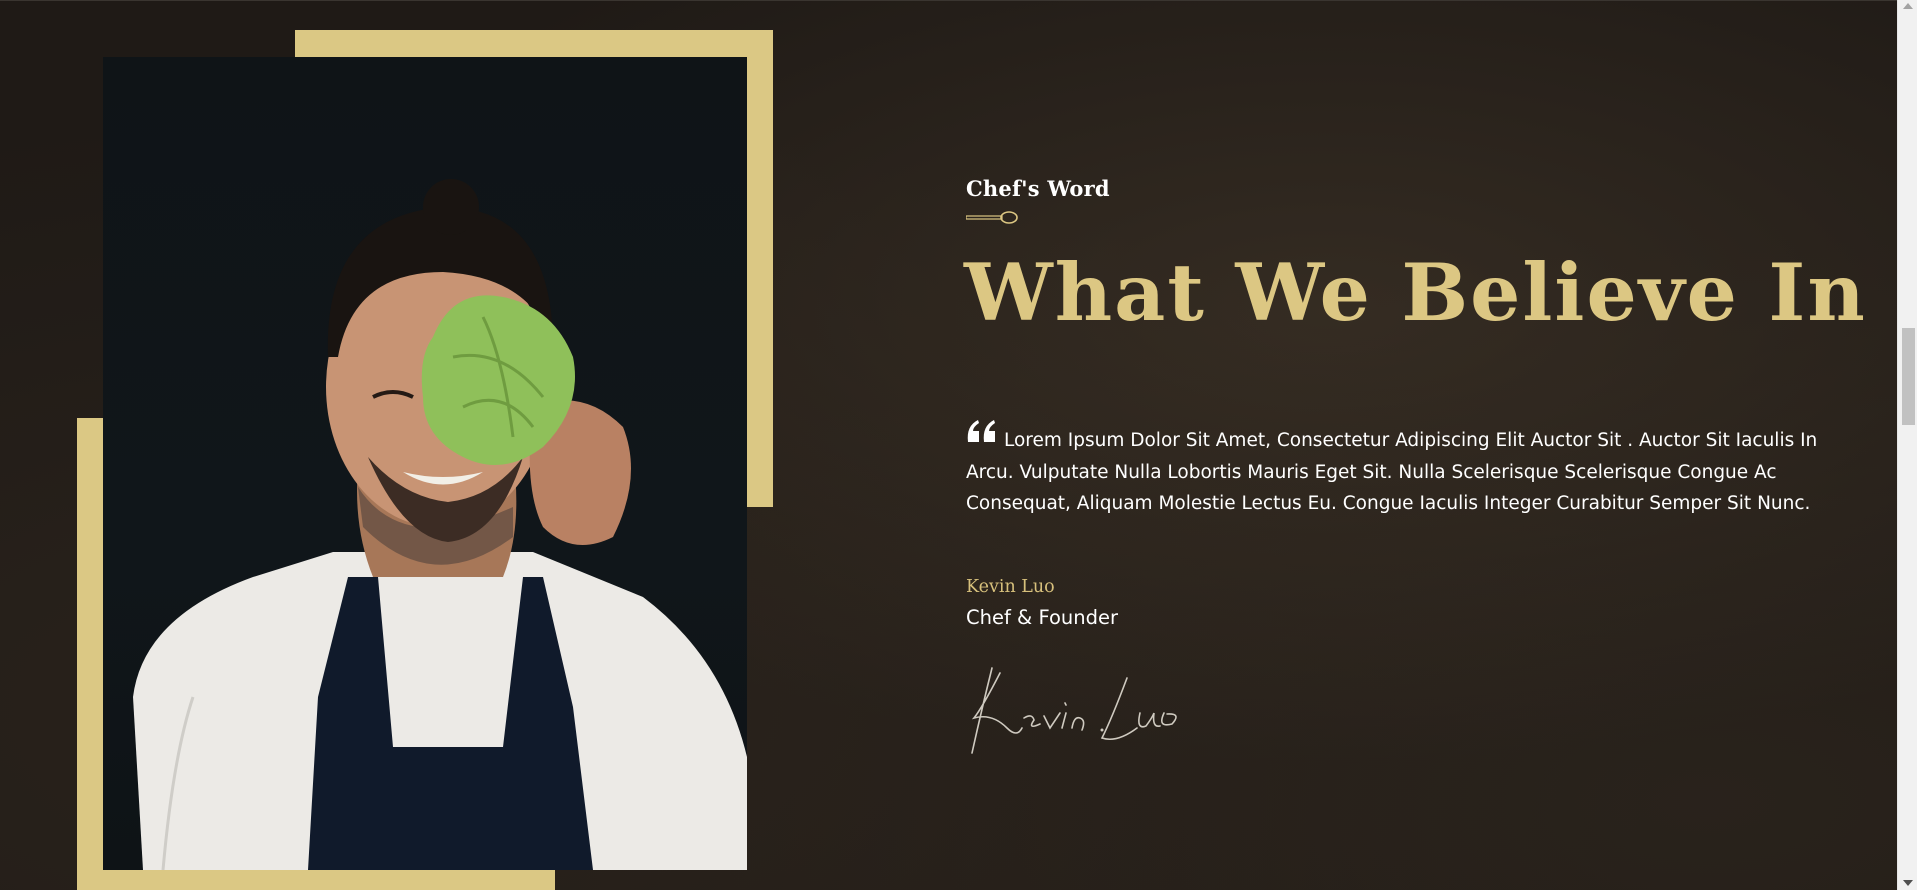  What do you see at coordinates (948, 0) in the screenshot?
I see `top-divider` at bounding box center [948, 0].